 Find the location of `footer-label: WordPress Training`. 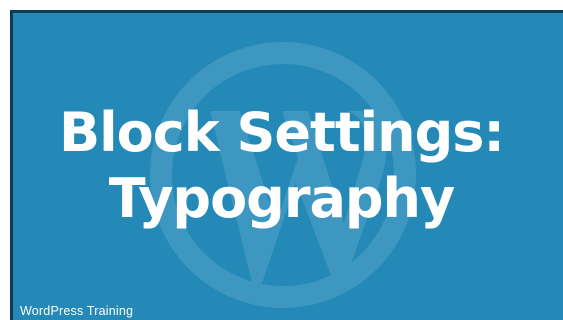

footer-label: WordPress Training is located at coordinates (77, 311).